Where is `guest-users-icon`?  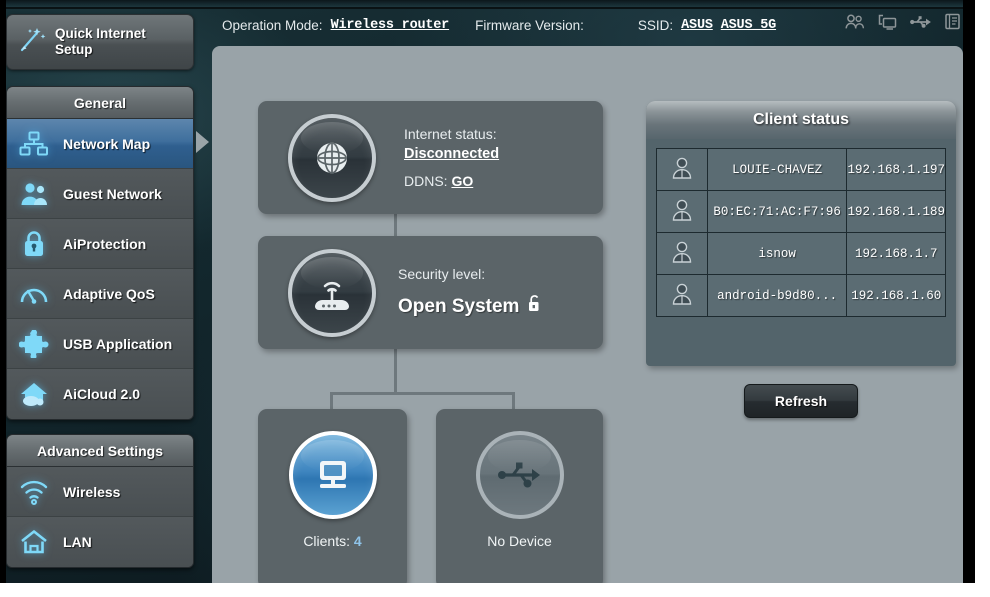 guest-users-icon is located at coordinates (855, 22).